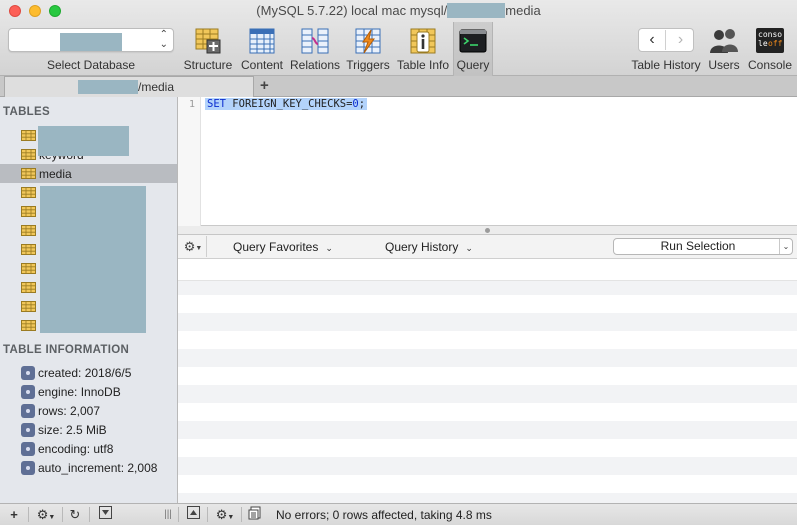 This screenshot has width=797, height=525. Describe the element at coordinates (88, 391) in the screenshot. I see `table-info-item: engine: InnoDB` at that location.